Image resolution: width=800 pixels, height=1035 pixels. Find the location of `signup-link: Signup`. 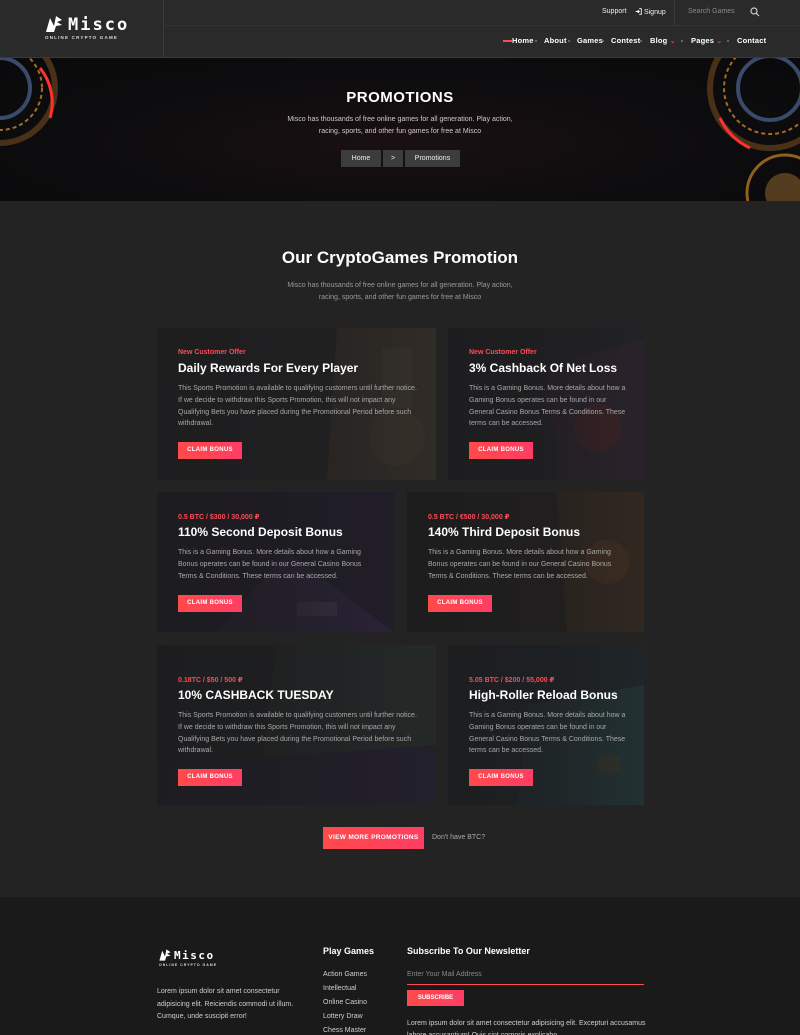

signup-link: Signup is located at coordinates (650, 12).